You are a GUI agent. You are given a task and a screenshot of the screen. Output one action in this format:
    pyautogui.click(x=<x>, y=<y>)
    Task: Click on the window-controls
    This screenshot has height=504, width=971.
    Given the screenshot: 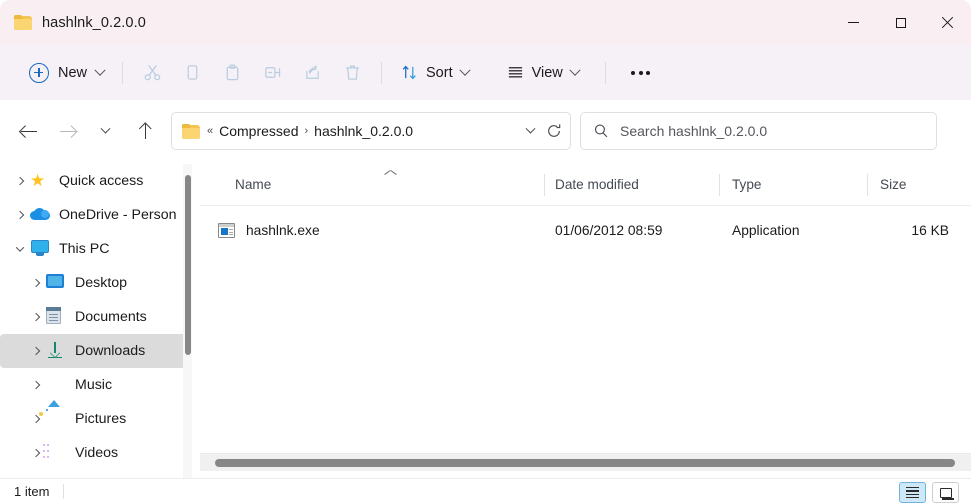 What is the action you would take?
    pyautogui.click(x=900, y=22)
    